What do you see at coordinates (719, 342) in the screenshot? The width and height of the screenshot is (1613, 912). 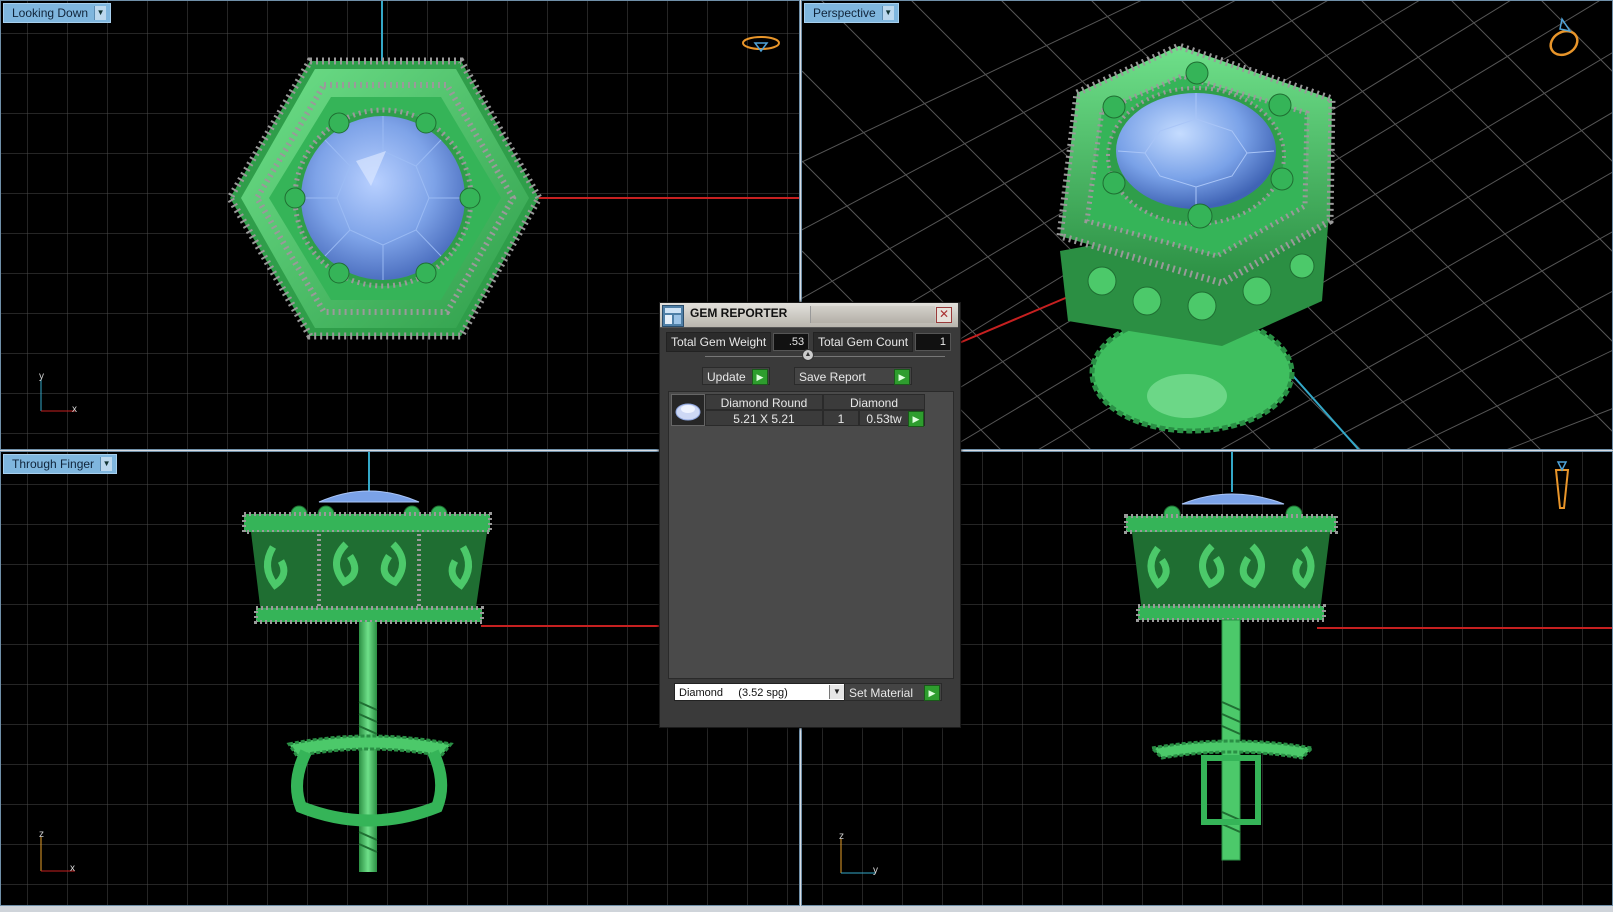 I see `total-gem-weight-label: Total Gem Weight` at bounding box center [719, 342].